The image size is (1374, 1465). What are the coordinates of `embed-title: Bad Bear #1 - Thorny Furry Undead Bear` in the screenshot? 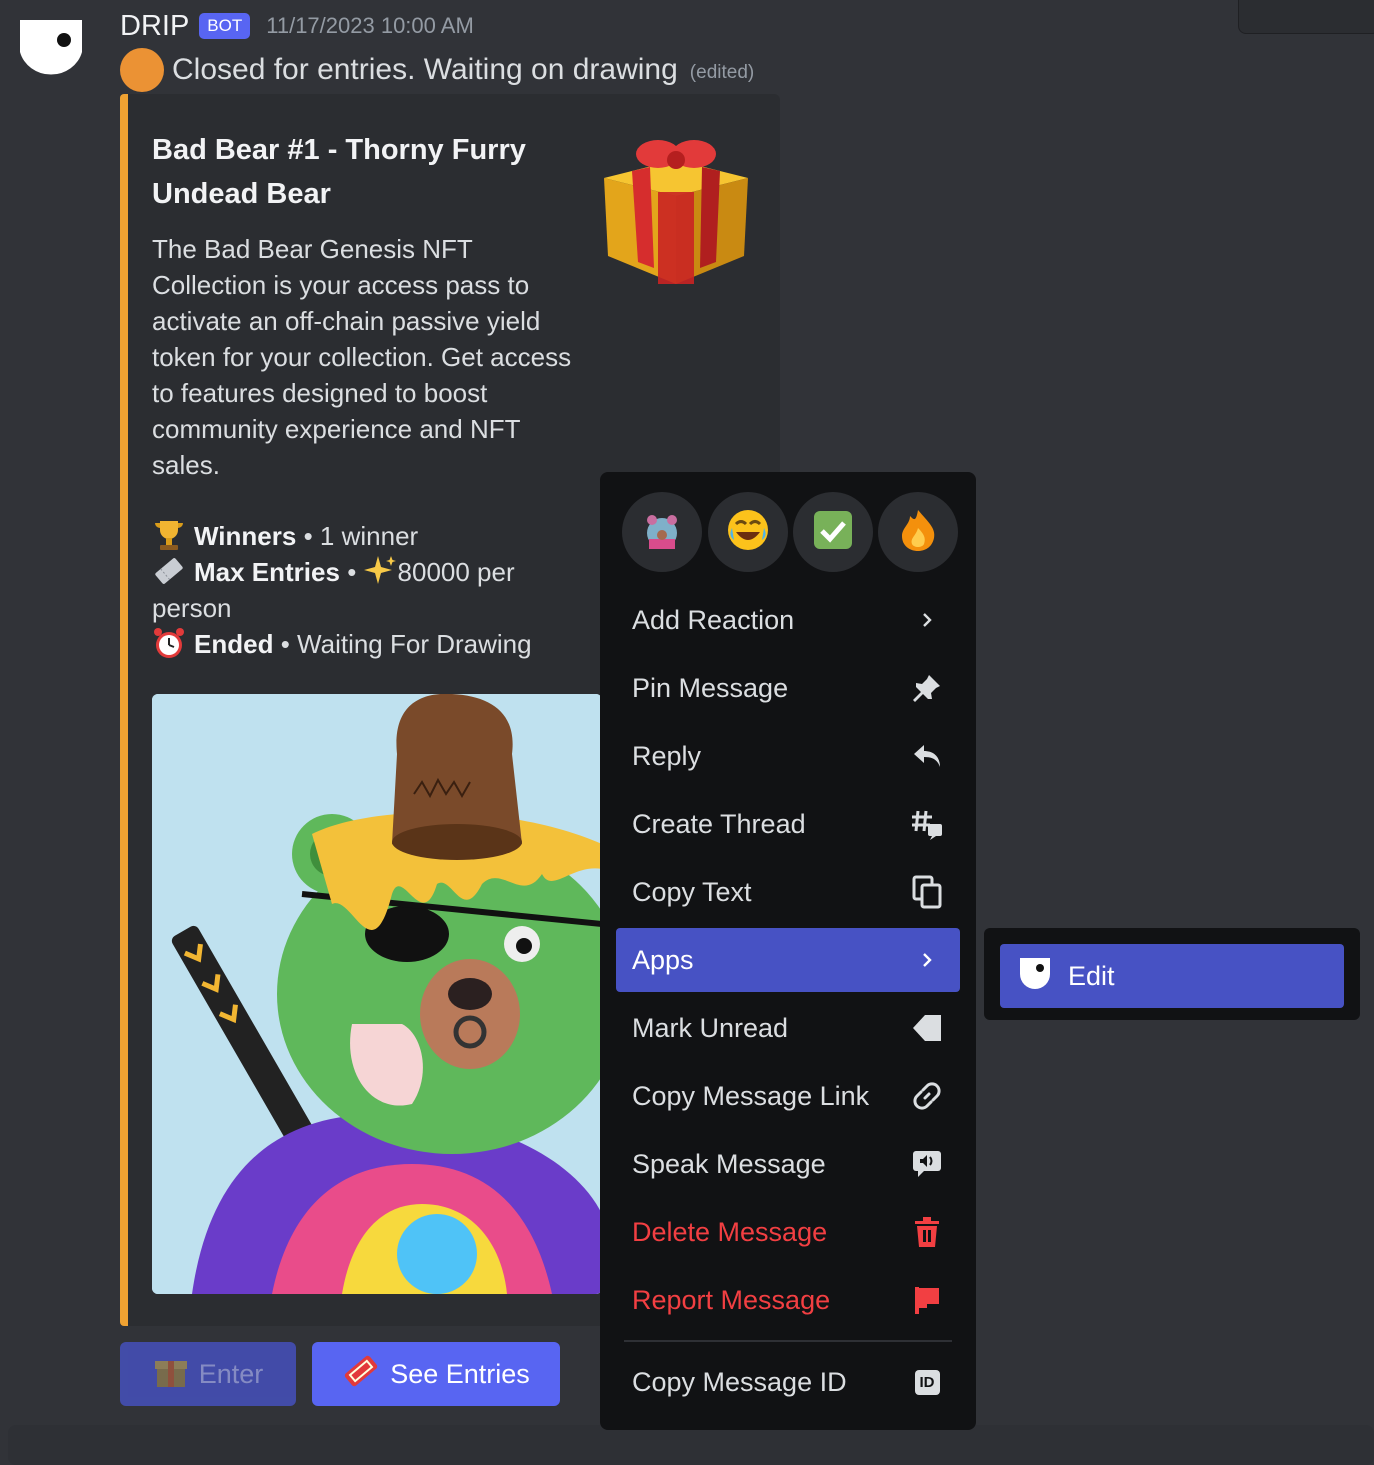 It's located at (339, 172).